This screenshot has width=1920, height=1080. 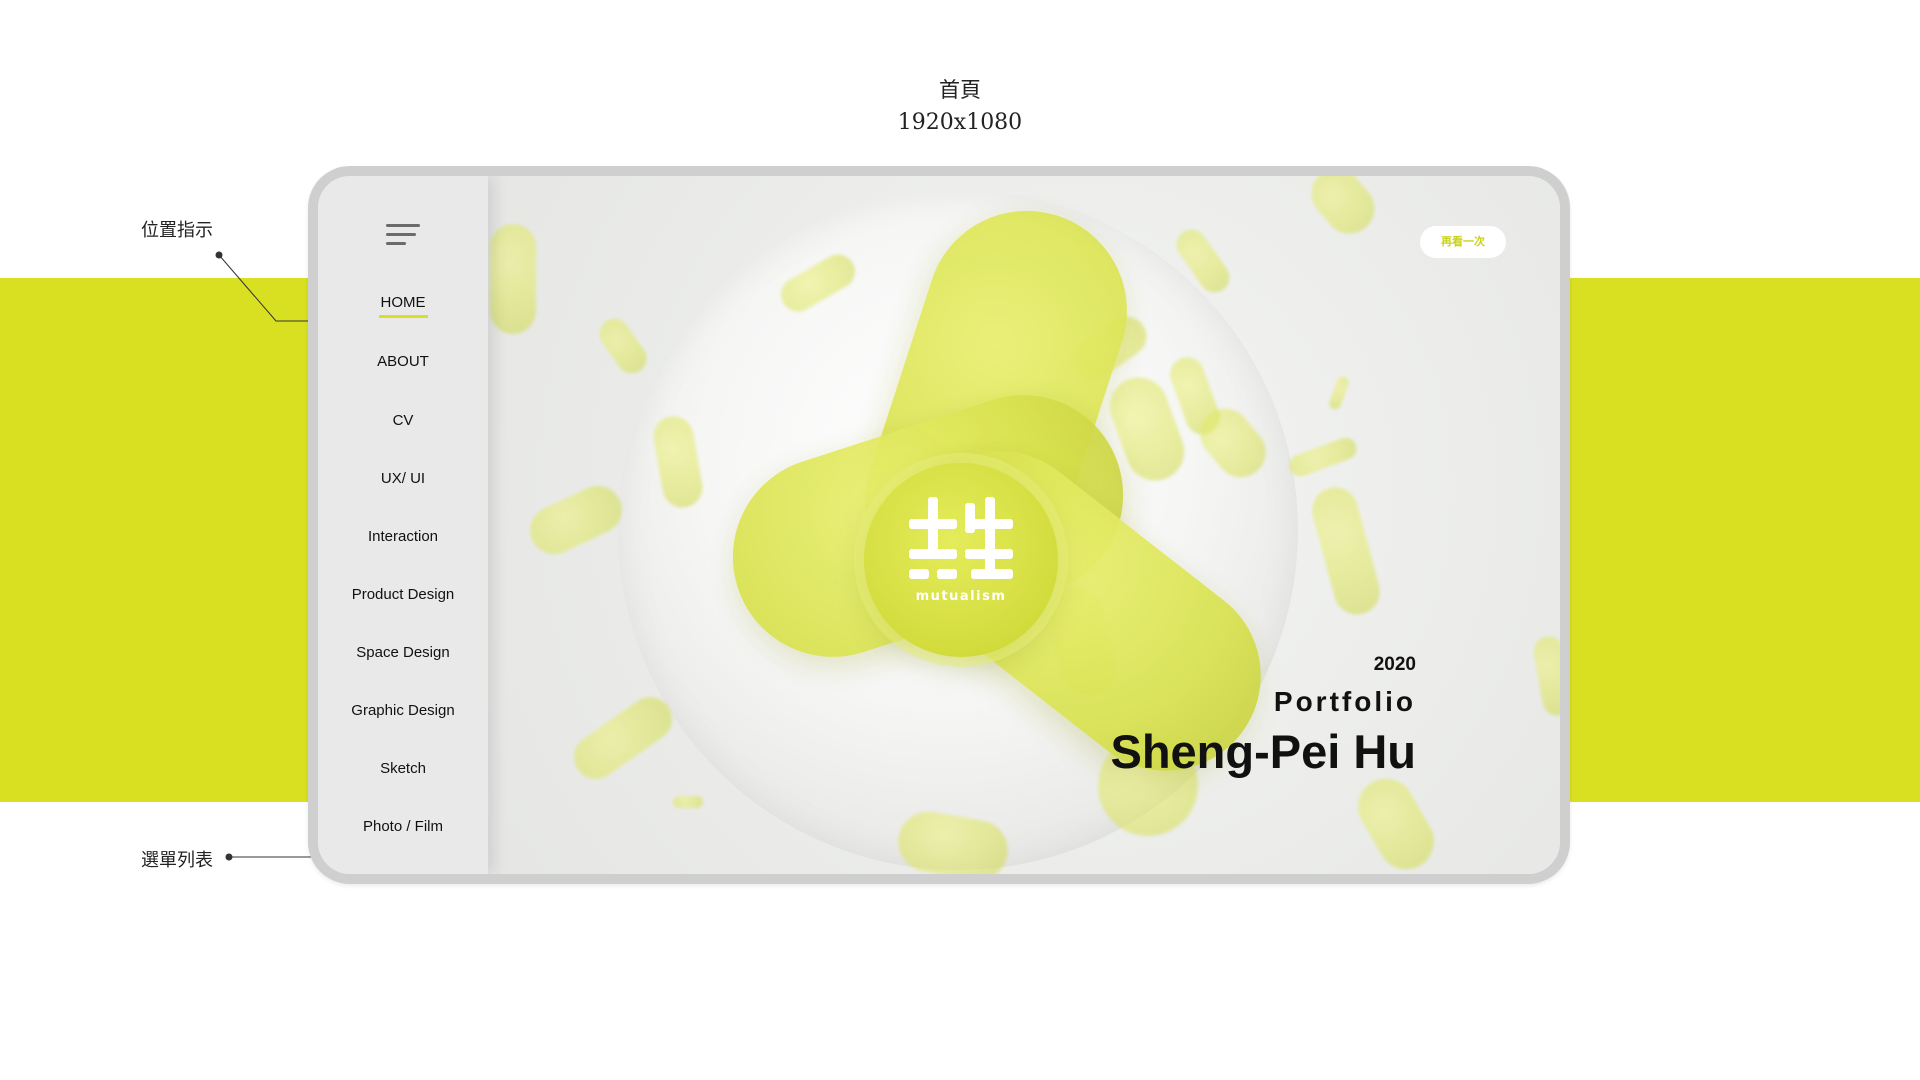 What do you see at coordinates (403, 361) in the screenshot?
I see `nav-item-about: ABOUT` at bounding box center [403, 361].